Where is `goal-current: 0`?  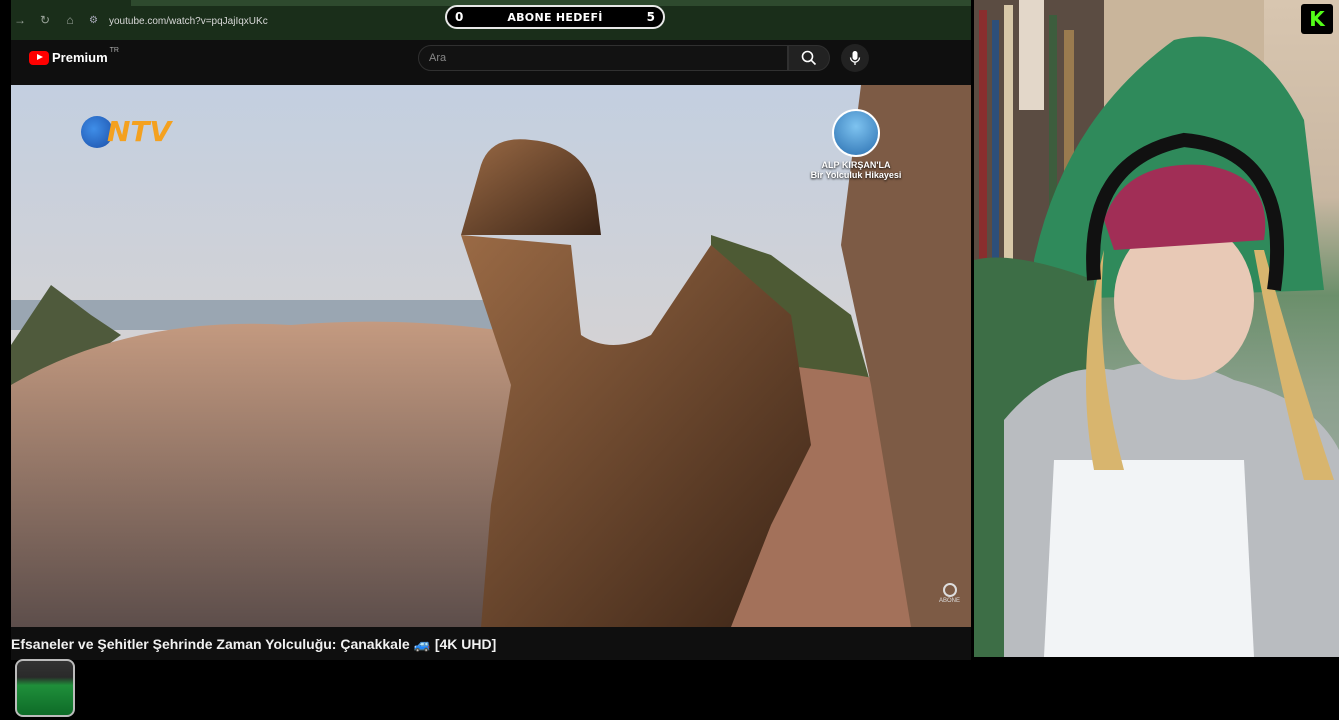
goal-current: 0 is located at coordinates (459, 17).